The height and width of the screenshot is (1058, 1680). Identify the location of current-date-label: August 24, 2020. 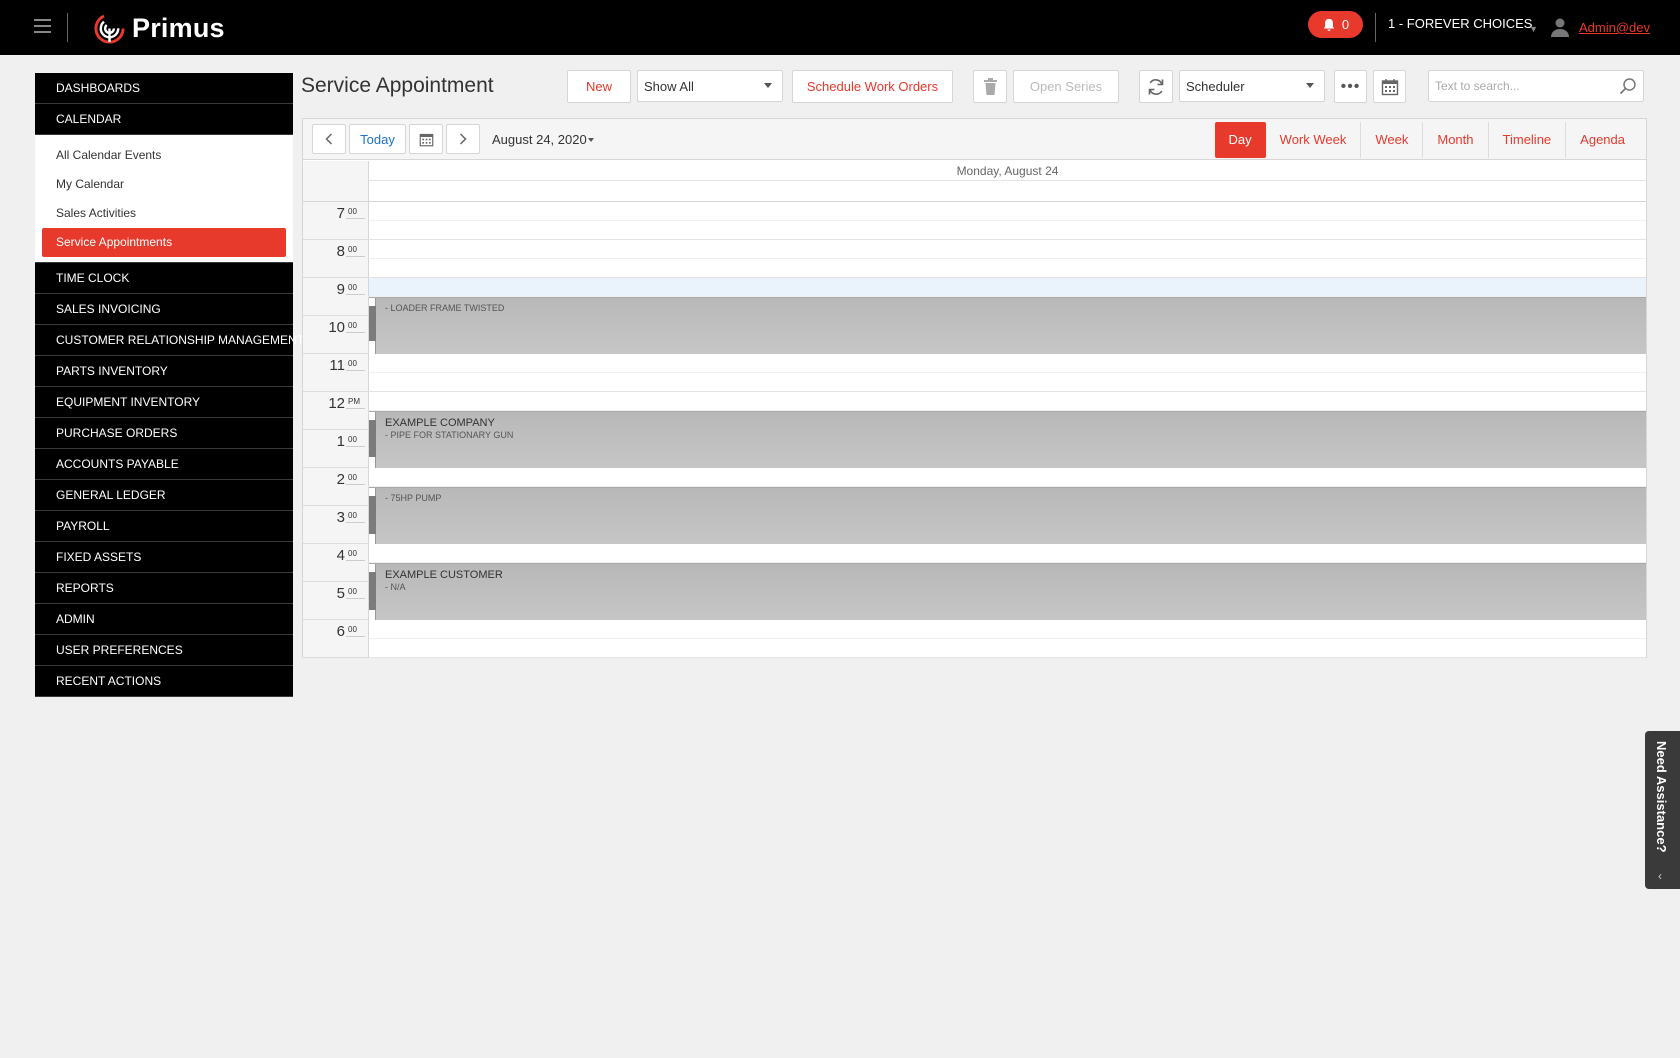
(539, 139).